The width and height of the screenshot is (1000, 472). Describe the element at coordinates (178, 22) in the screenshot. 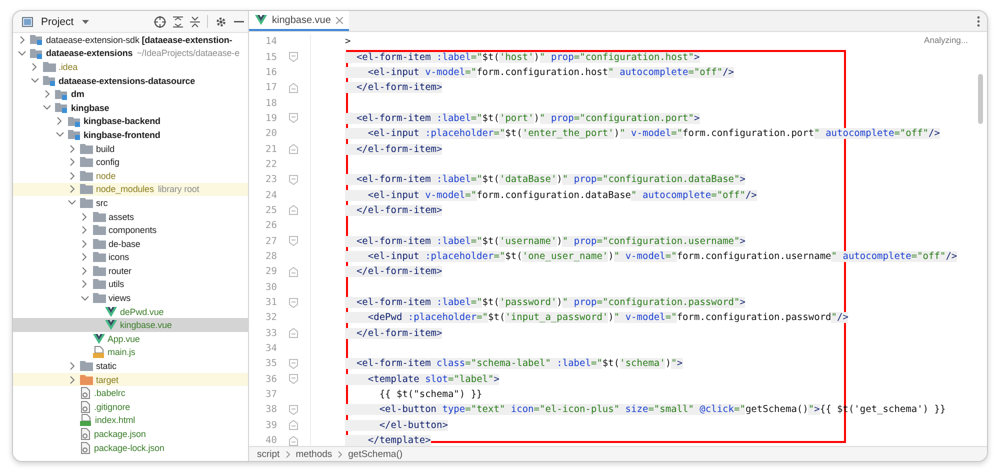

I see `expand-all-icon` at that location.